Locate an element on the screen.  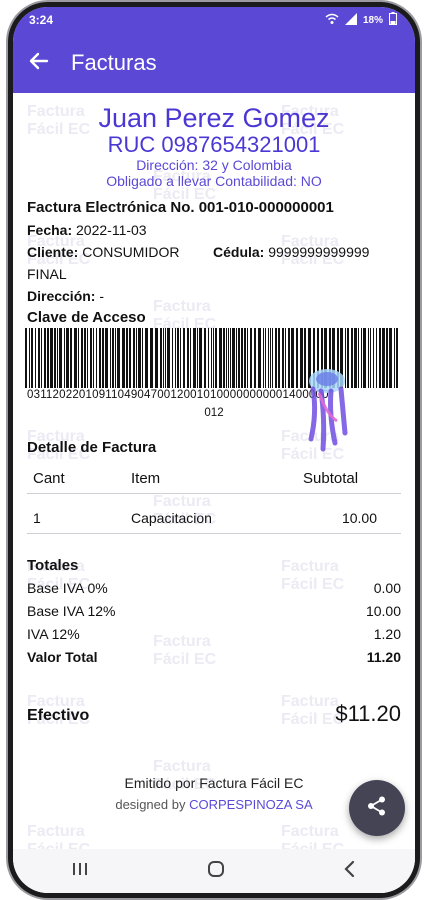
address-label: Dirección: is located at coordinates (61, 296).